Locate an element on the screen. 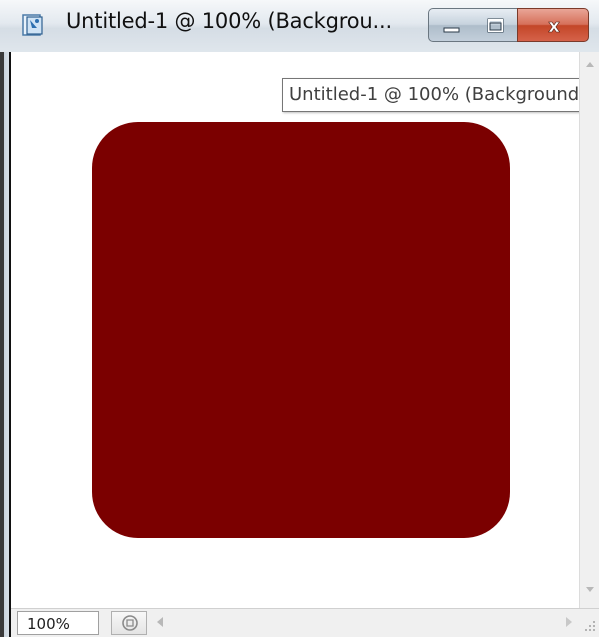 The width and height of the screenshot is (599, 637). window-left-border is located at coordinates (5, 344).